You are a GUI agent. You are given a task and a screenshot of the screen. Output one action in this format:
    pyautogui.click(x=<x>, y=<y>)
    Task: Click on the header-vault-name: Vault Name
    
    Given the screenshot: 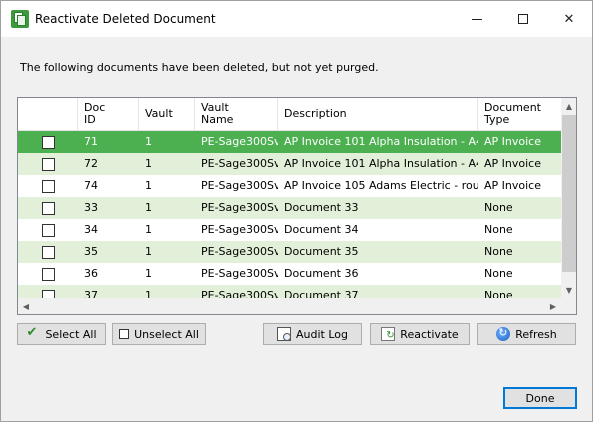 What is the action you would take?
    pyautogui.click(x=236, y=114)
    